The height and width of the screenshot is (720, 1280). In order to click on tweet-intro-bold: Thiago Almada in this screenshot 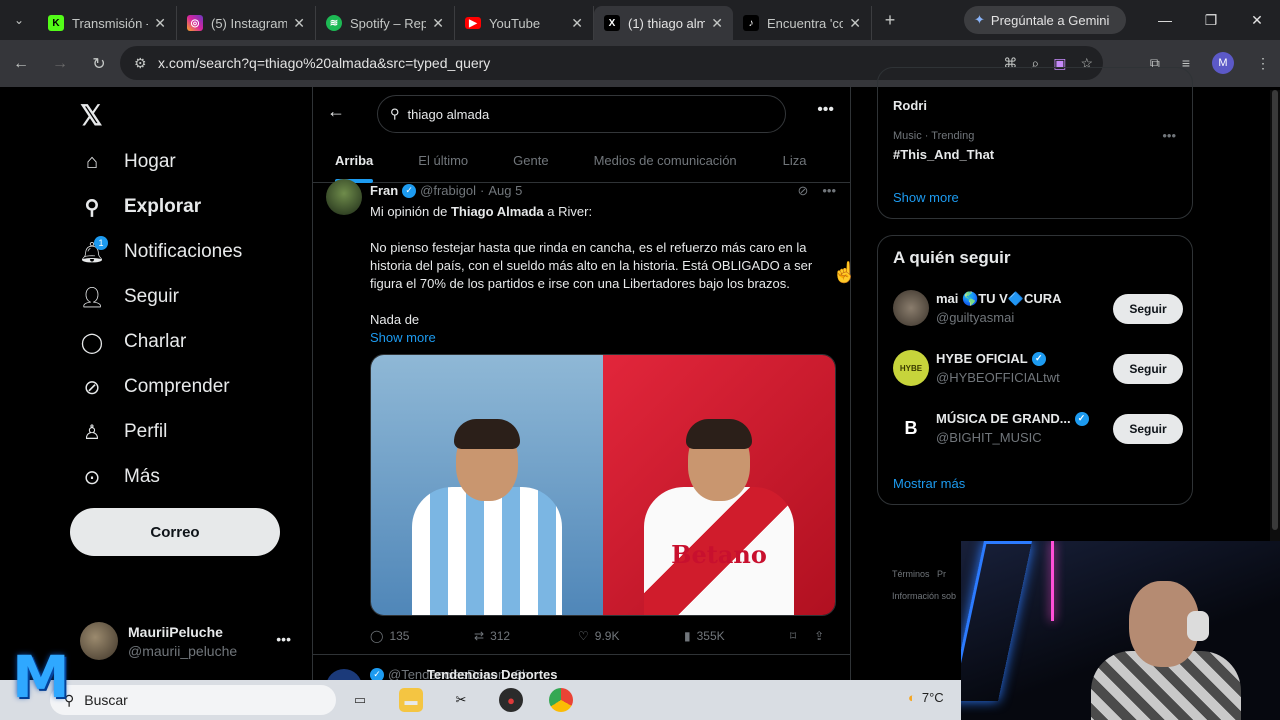, I will do `click(497, 211)`.